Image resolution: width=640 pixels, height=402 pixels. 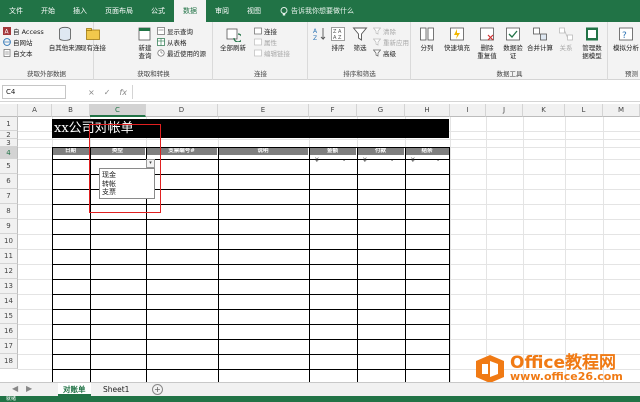 I want to click on consolidate-button: 合并计算, so click(x=540, y=39).